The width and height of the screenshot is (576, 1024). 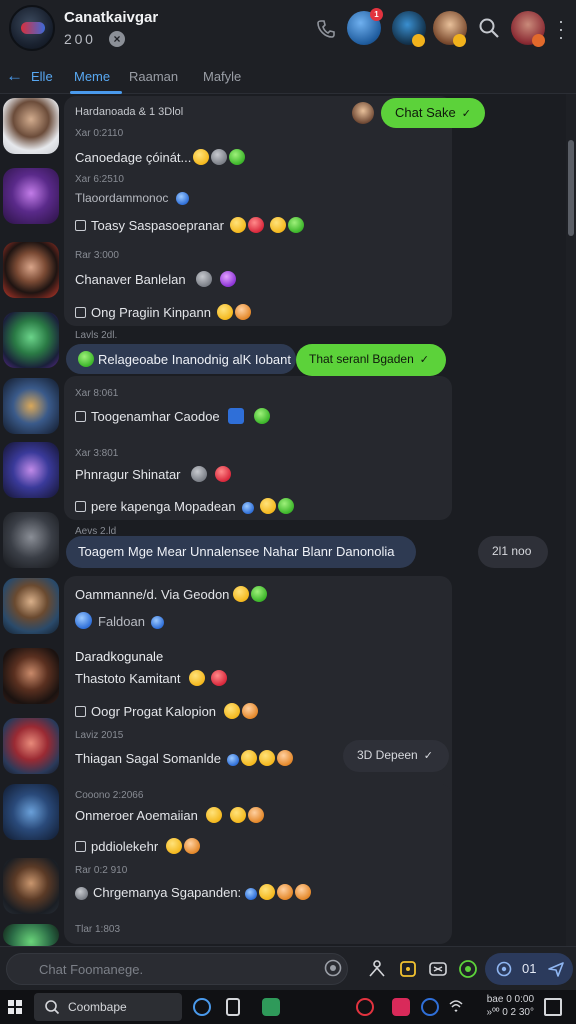 What do you see at coordinates (438, 969) in the screenshot?
I see `gif-icon` at bounding box center [438, 969].